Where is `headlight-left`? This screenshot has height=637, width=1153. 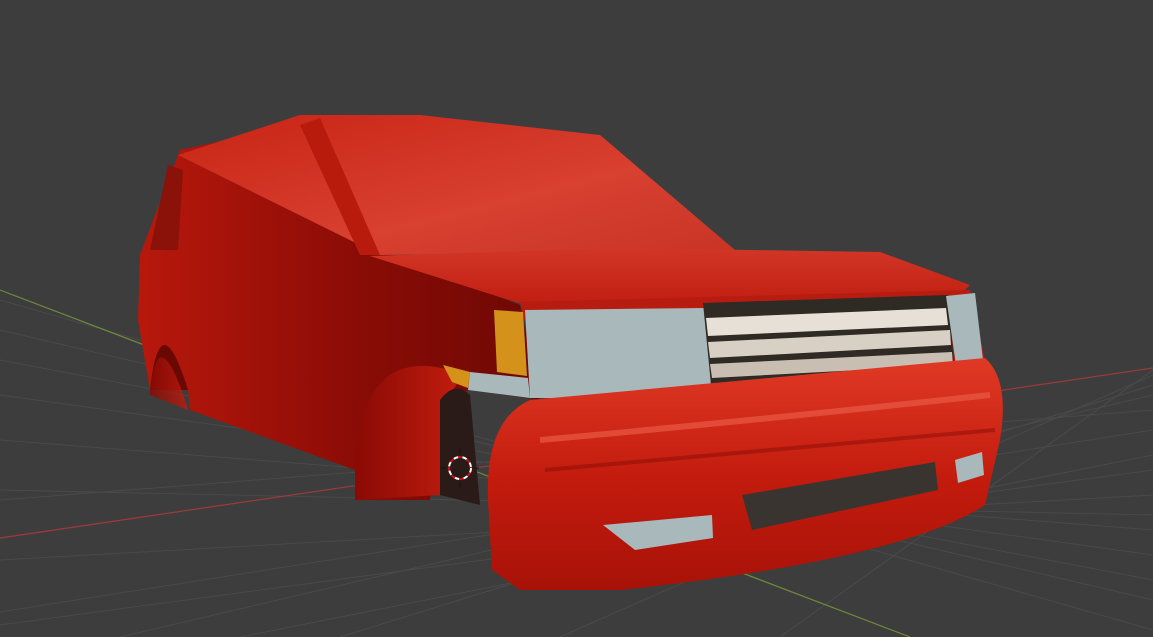 headlight-left is located at coordinates (618, 353).